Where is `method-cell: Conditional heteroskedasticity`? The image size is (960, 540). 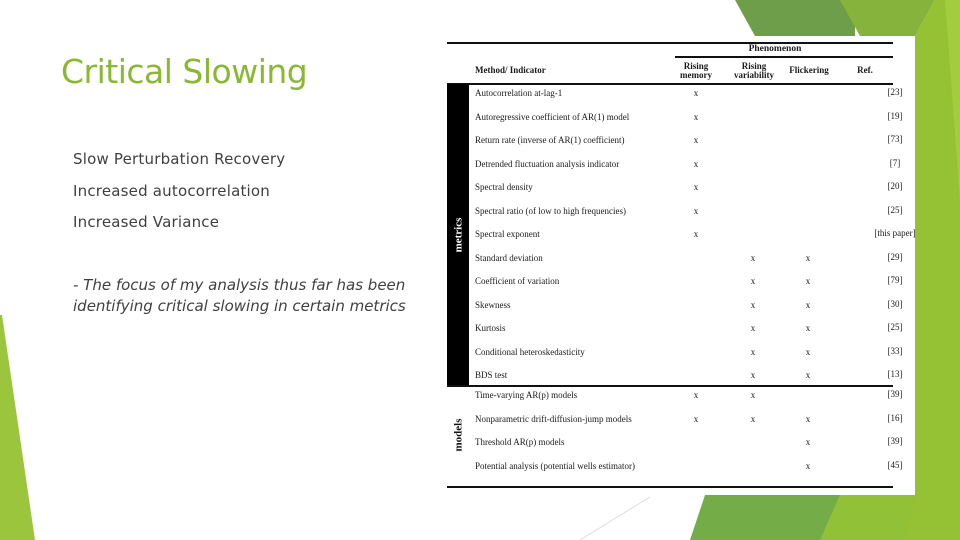 method-cell: Conditional heteroskedasticity is located at coordinates (530, 351).